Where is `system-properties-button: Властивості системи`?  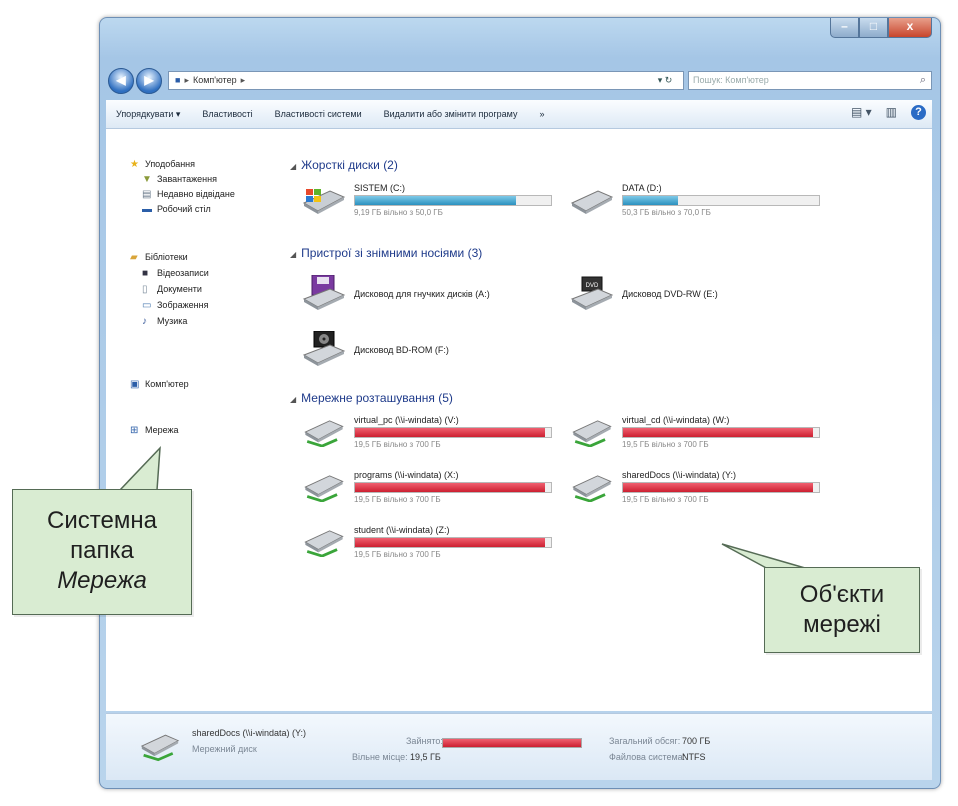 system-properties-button: Властивості системи is located at coordinates (318, 114).